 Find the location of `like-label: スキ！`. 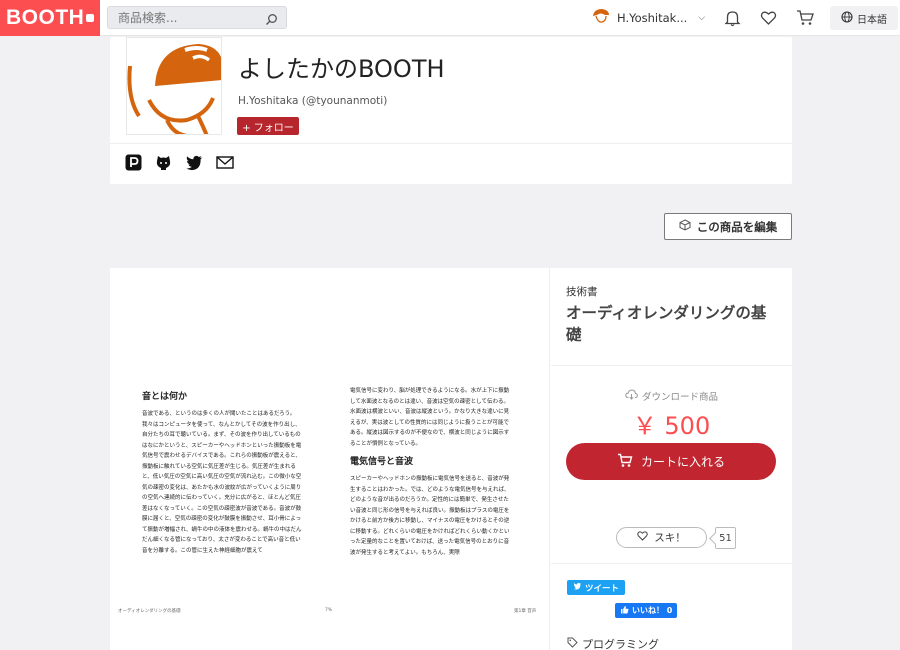

like-label: スキ！ is located at coordinates (670, 538).